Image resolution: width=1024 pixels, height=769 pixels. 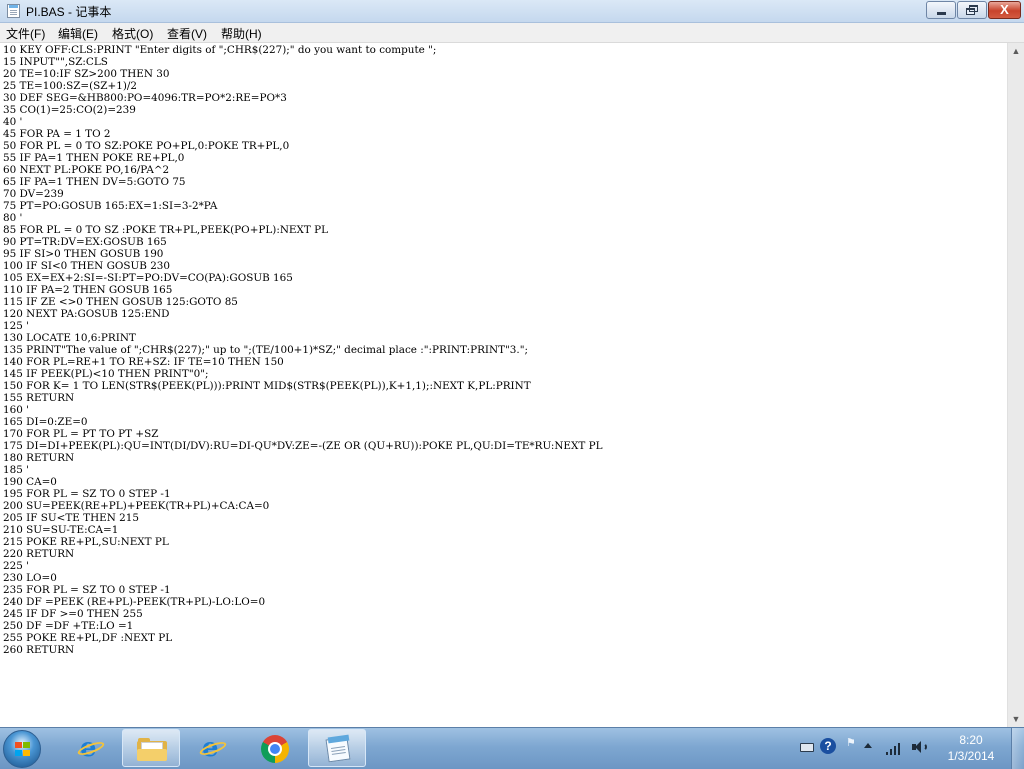 What do you see at coordinates (303, 518) in the screenshot?
I see `code-line: 205 IF SU<TE THEN 215` at bounding box center [303, 518].